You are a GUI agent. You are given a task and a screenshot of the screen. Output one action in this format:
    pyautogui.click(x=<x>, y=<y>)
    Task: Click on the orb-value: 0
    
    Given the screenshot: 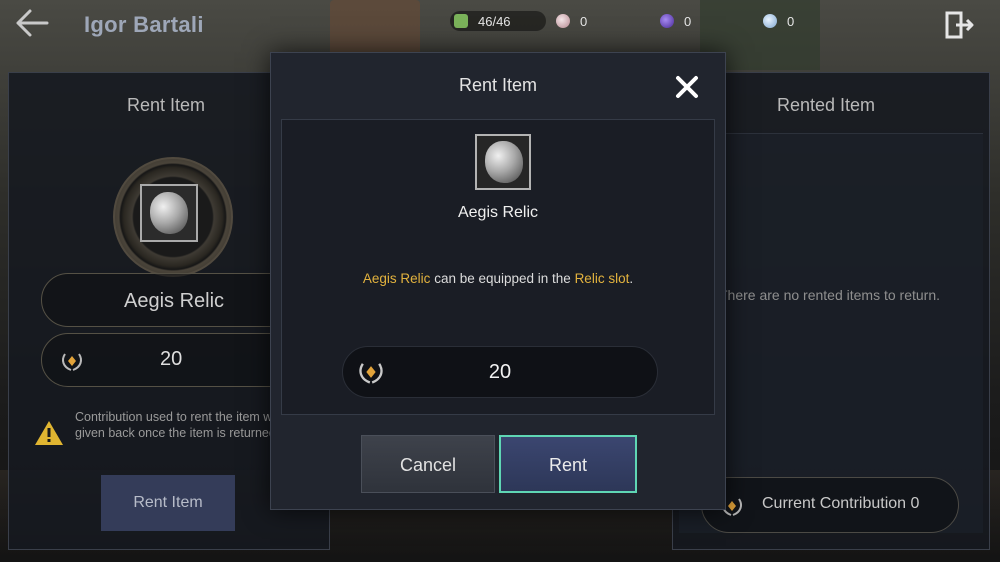 What is the action you would take?
    pyautogui.click(x=688, y=21)
    